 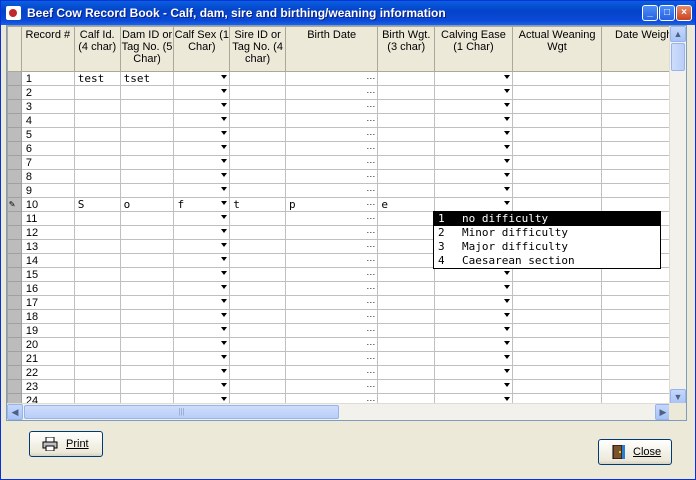 I want to click on cell-dam-id: o, so click(x=147, y=204).